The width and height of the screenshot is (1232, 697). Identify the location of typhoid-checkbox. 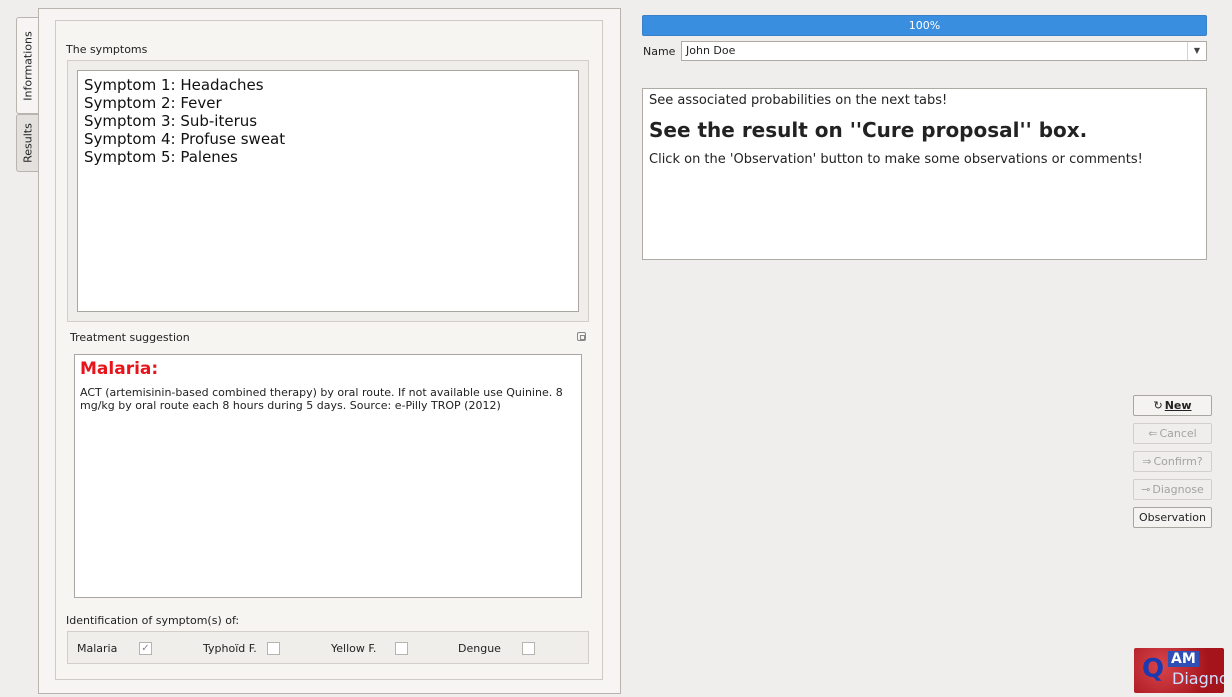
(273, 648).